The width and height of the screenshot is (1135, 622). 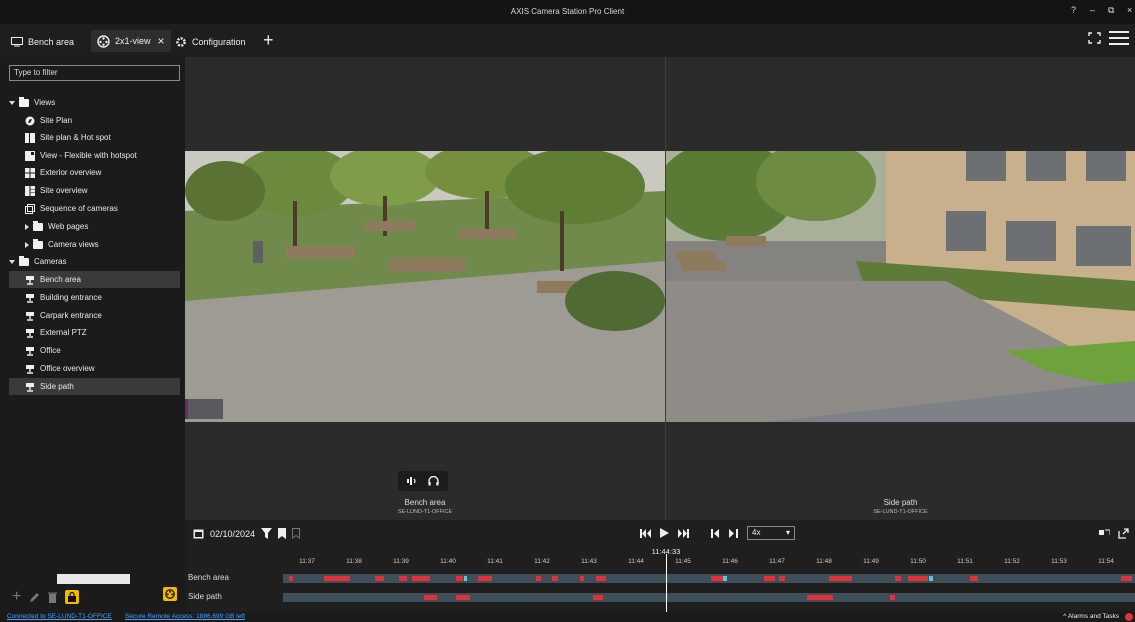 What do you see at coordinates (1091, 616) in the screenshot?
I see `alarms-and-tasks-button: ^ Alarms and Tasks` at bounding box center [1091, 616].